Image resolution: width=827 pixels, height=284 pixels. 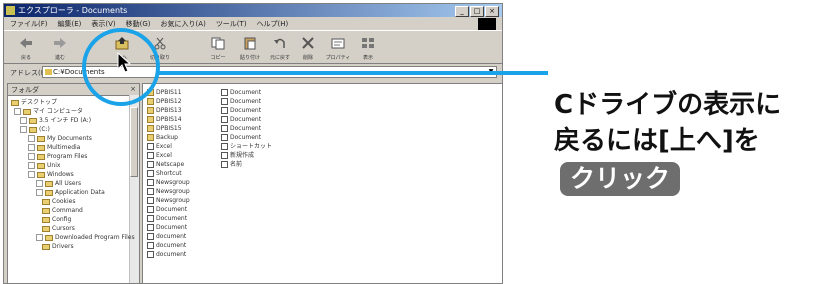 What do you see at coordinates (124, 62) in the screenshot?
I see `mouse-cursor-icon` at bounding box center [124, 62].